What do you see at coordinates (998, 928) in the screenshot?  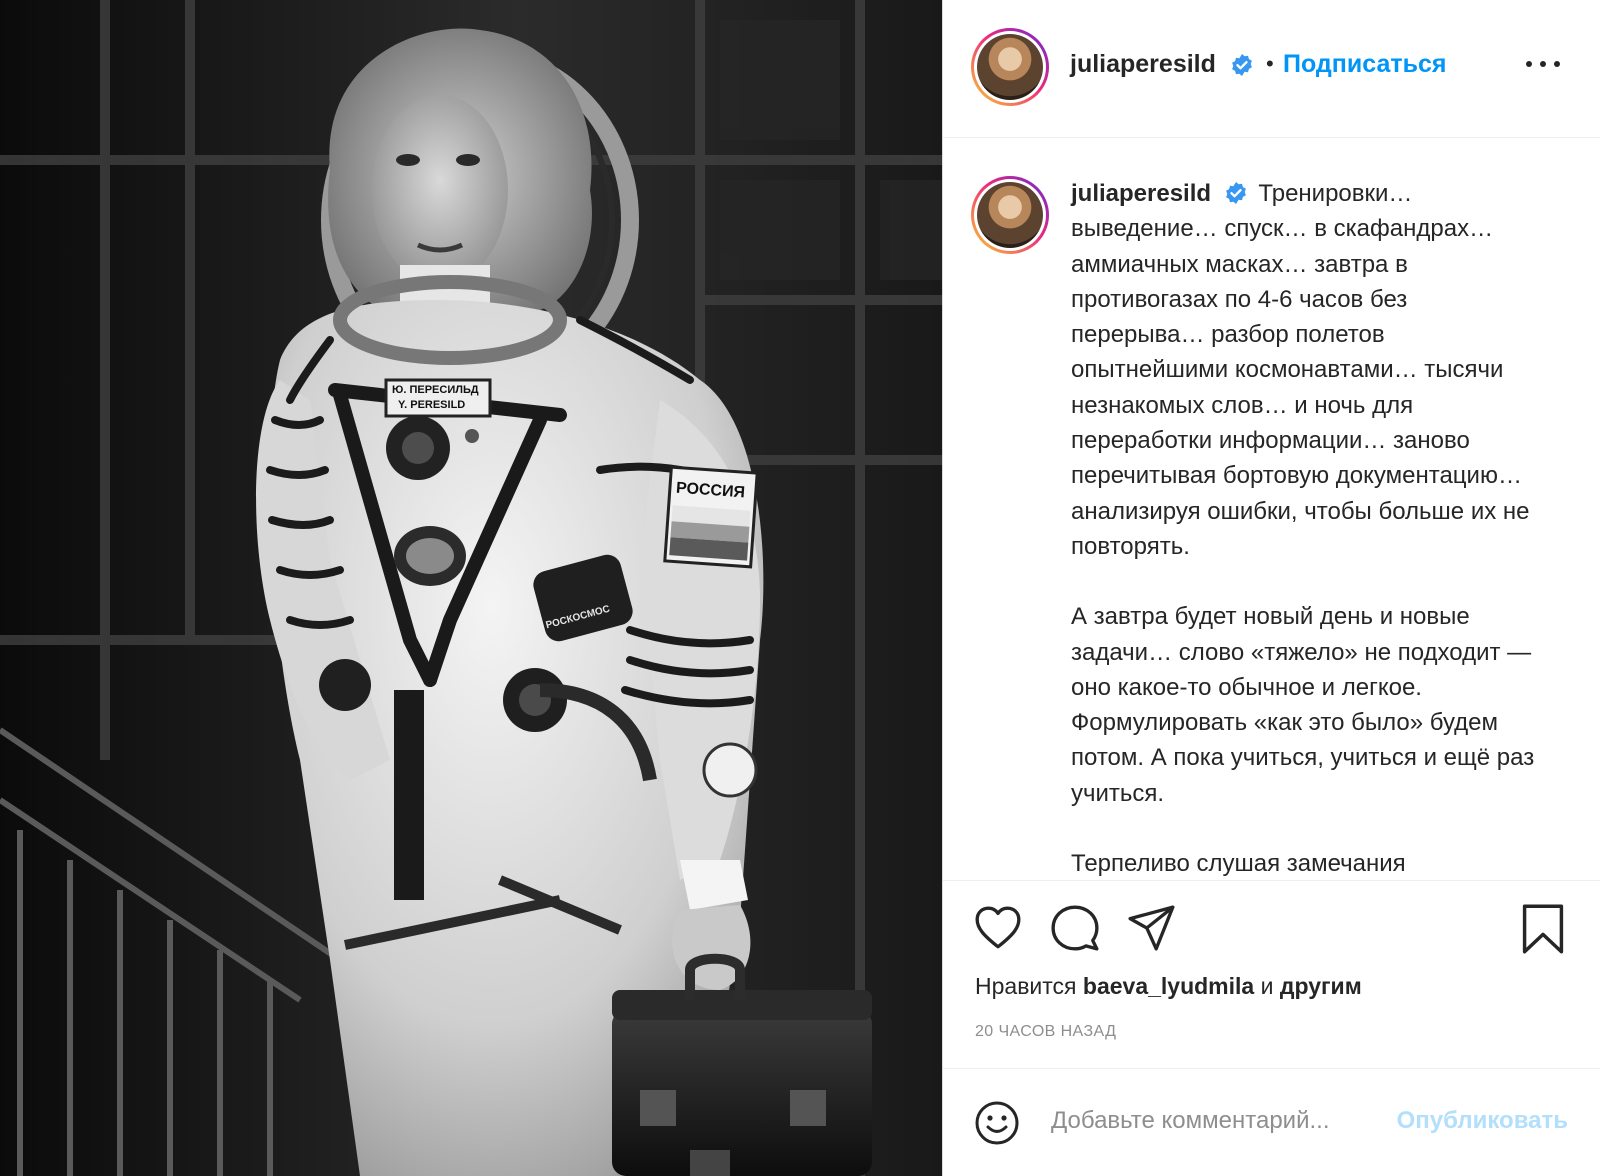 I see `heart-icon` at bounding box center [998, 928].